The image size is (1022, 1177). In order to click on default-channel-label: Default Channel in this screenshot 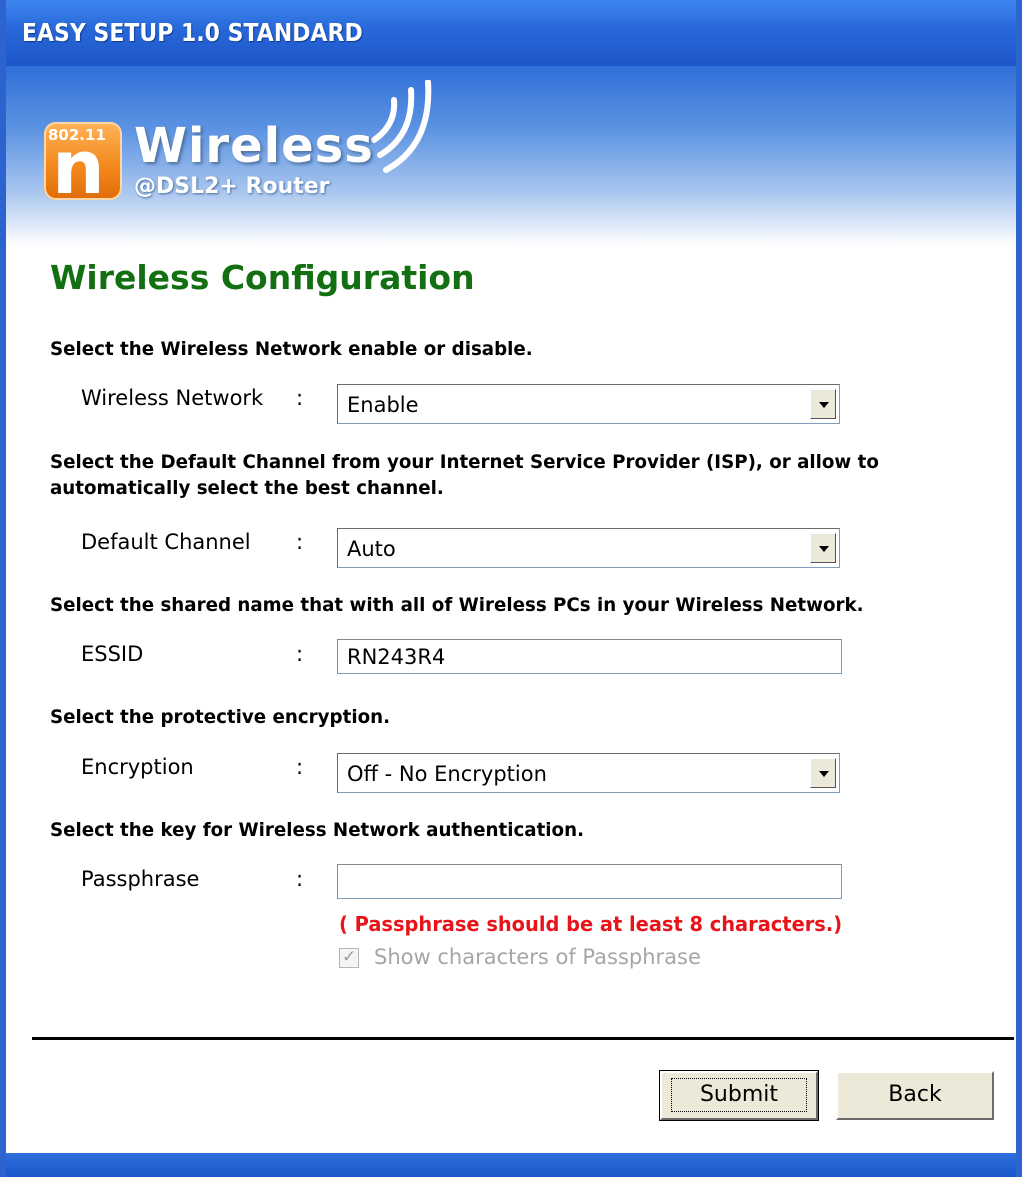, I will do `click(166, 542)`.